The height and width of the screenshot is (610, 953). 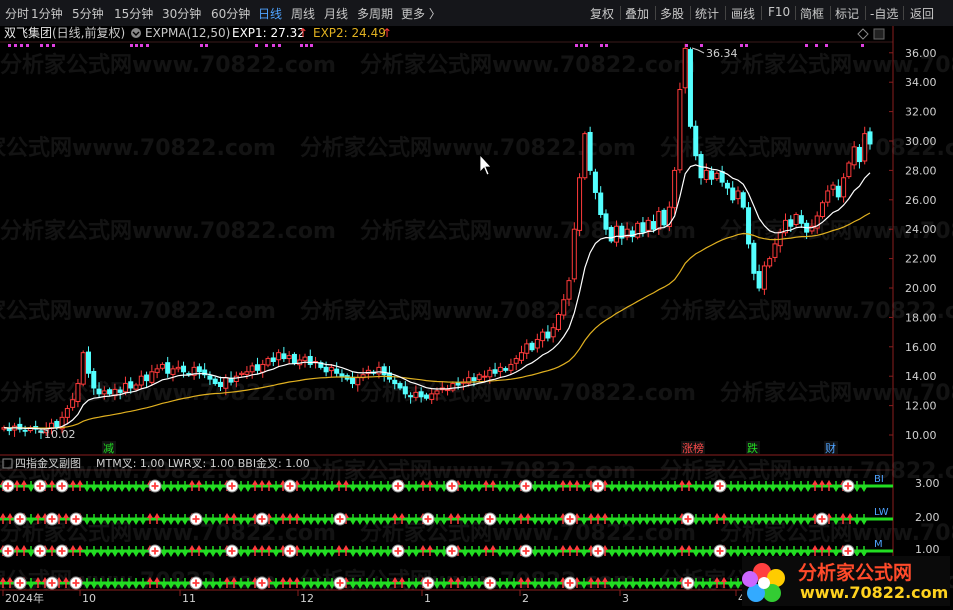 What do you see at coordinates (421, 13) in the screenshot?
I see `period-more: 更多 〉` at bounding box center [421, 13].